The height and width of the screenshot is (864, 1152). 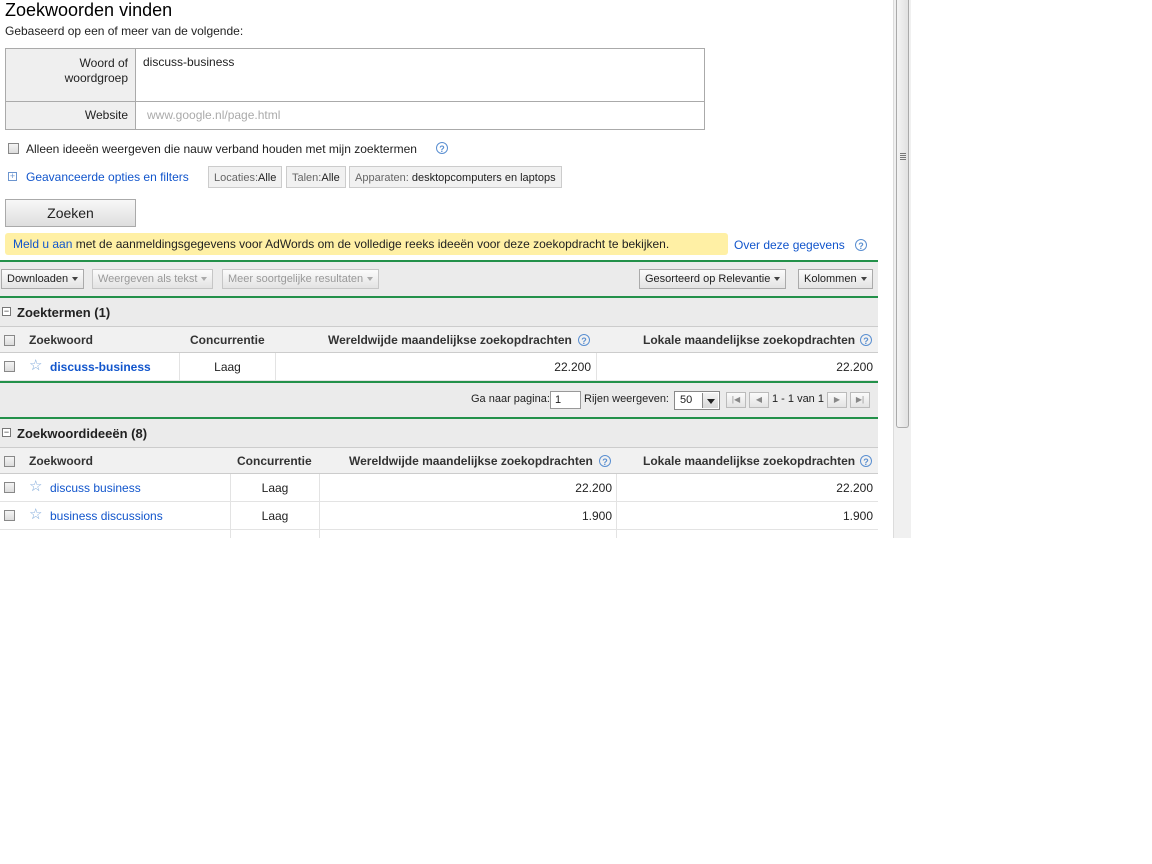 I want to click on rows-per-page-label: Rijen weergeven:, so click(x=626, y=399).